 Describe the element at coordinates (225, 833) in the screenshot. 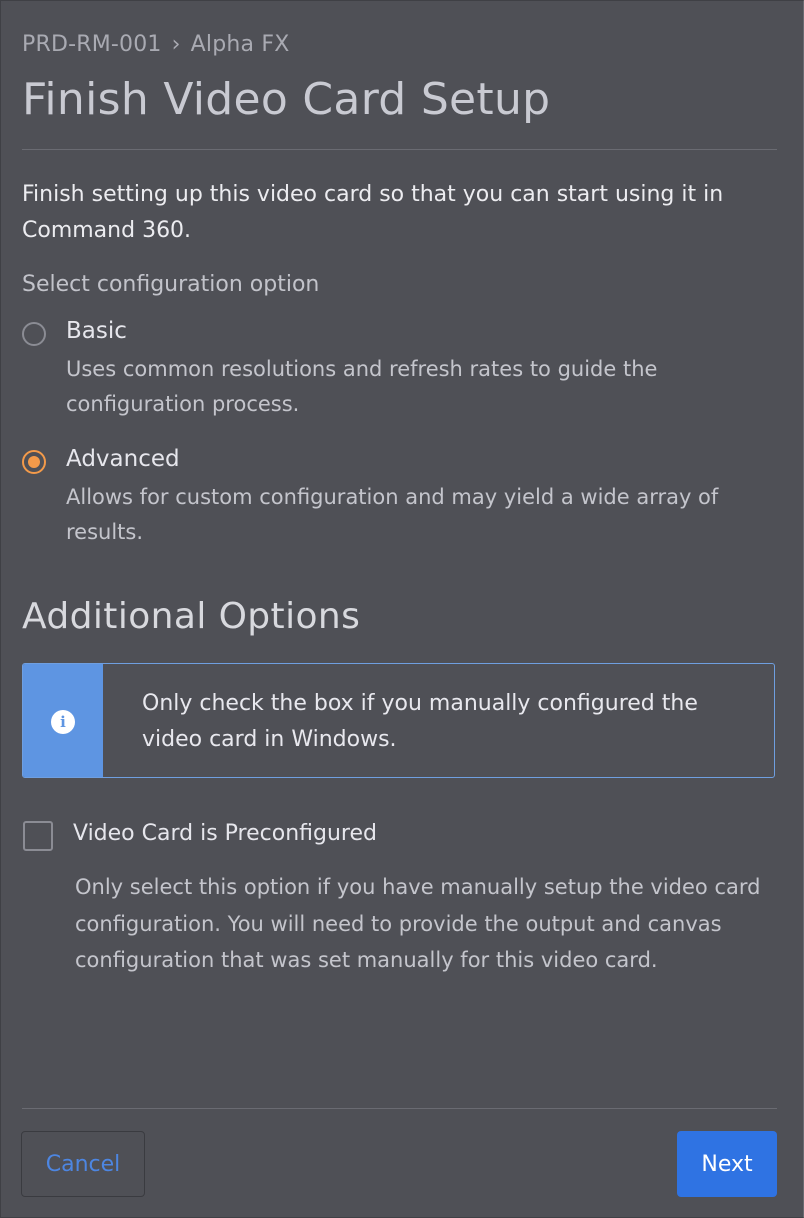

I see `preconfigured-checkbox-label: Video Card is Preconfigured` at that location.